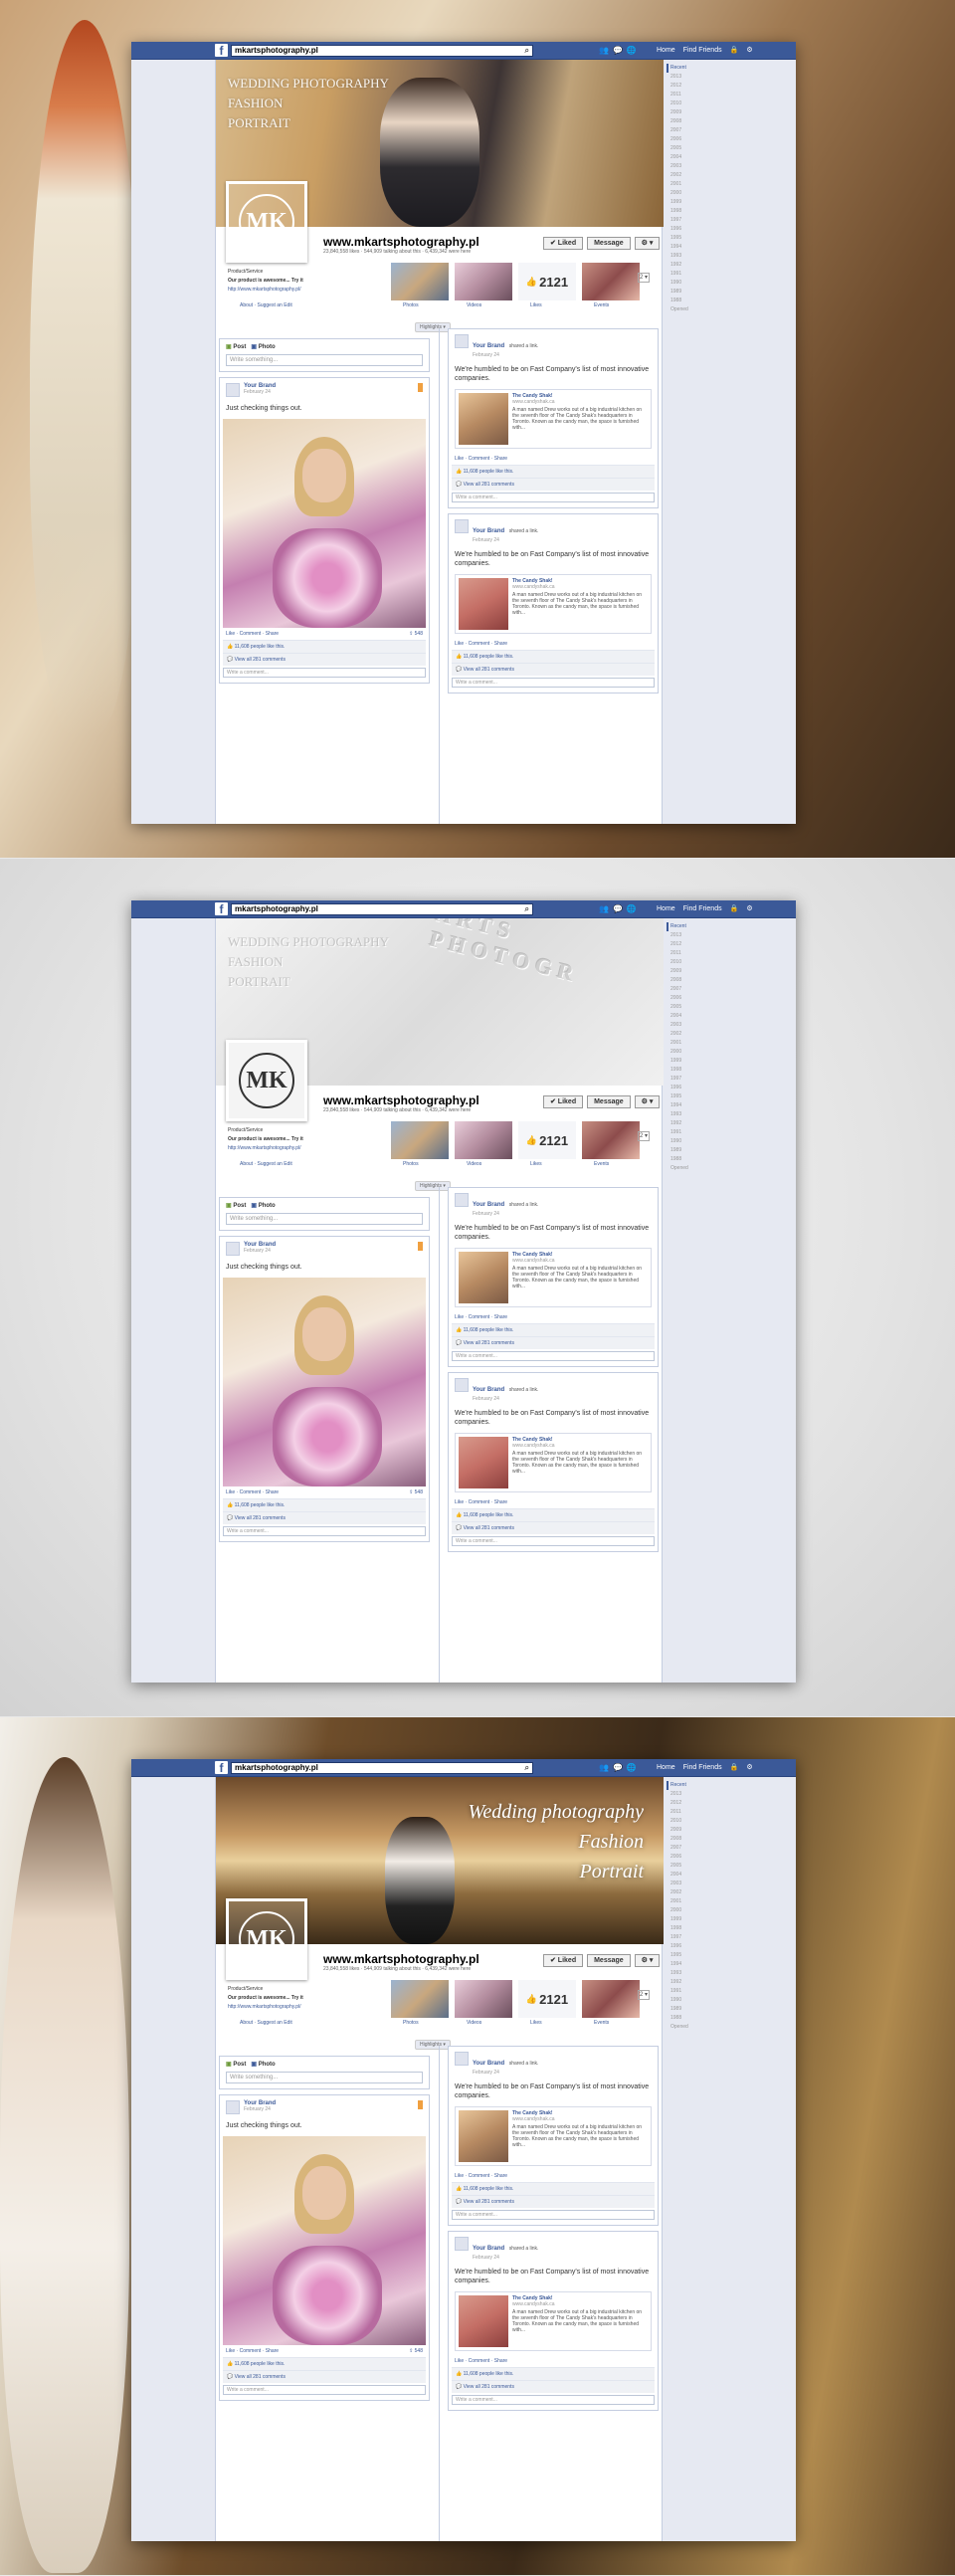 The image size is (955, 2576). Describe the element at coordinates (483, 1140) in the screenshot. I see `app-videos` at that location.